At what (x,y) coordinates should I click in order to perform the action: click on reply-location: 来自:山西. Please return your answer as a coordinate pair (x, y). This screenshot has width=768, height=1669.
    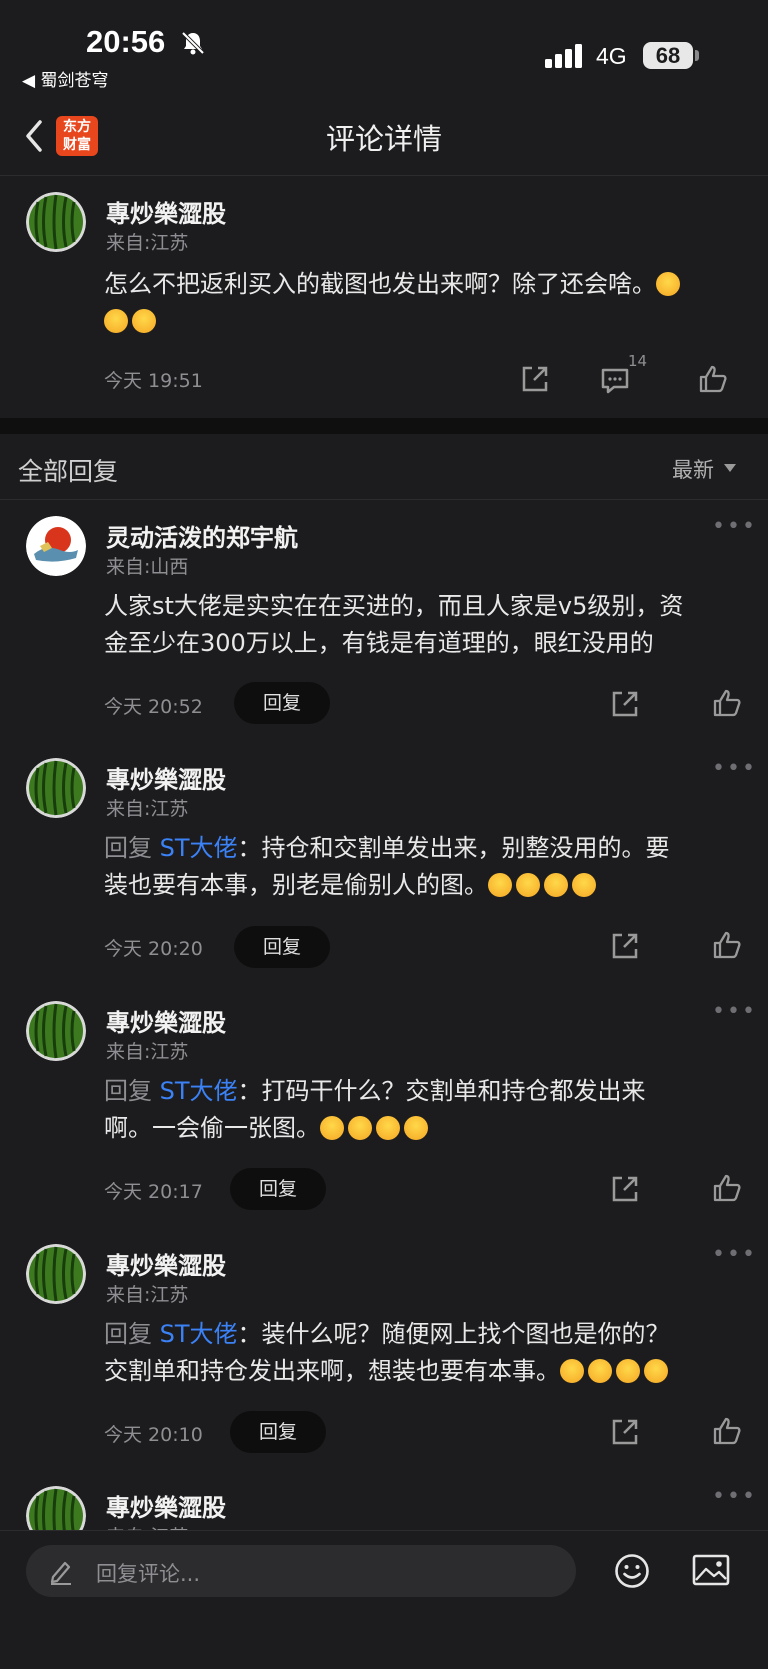
    Looking at the image, I should click on (147, 567).